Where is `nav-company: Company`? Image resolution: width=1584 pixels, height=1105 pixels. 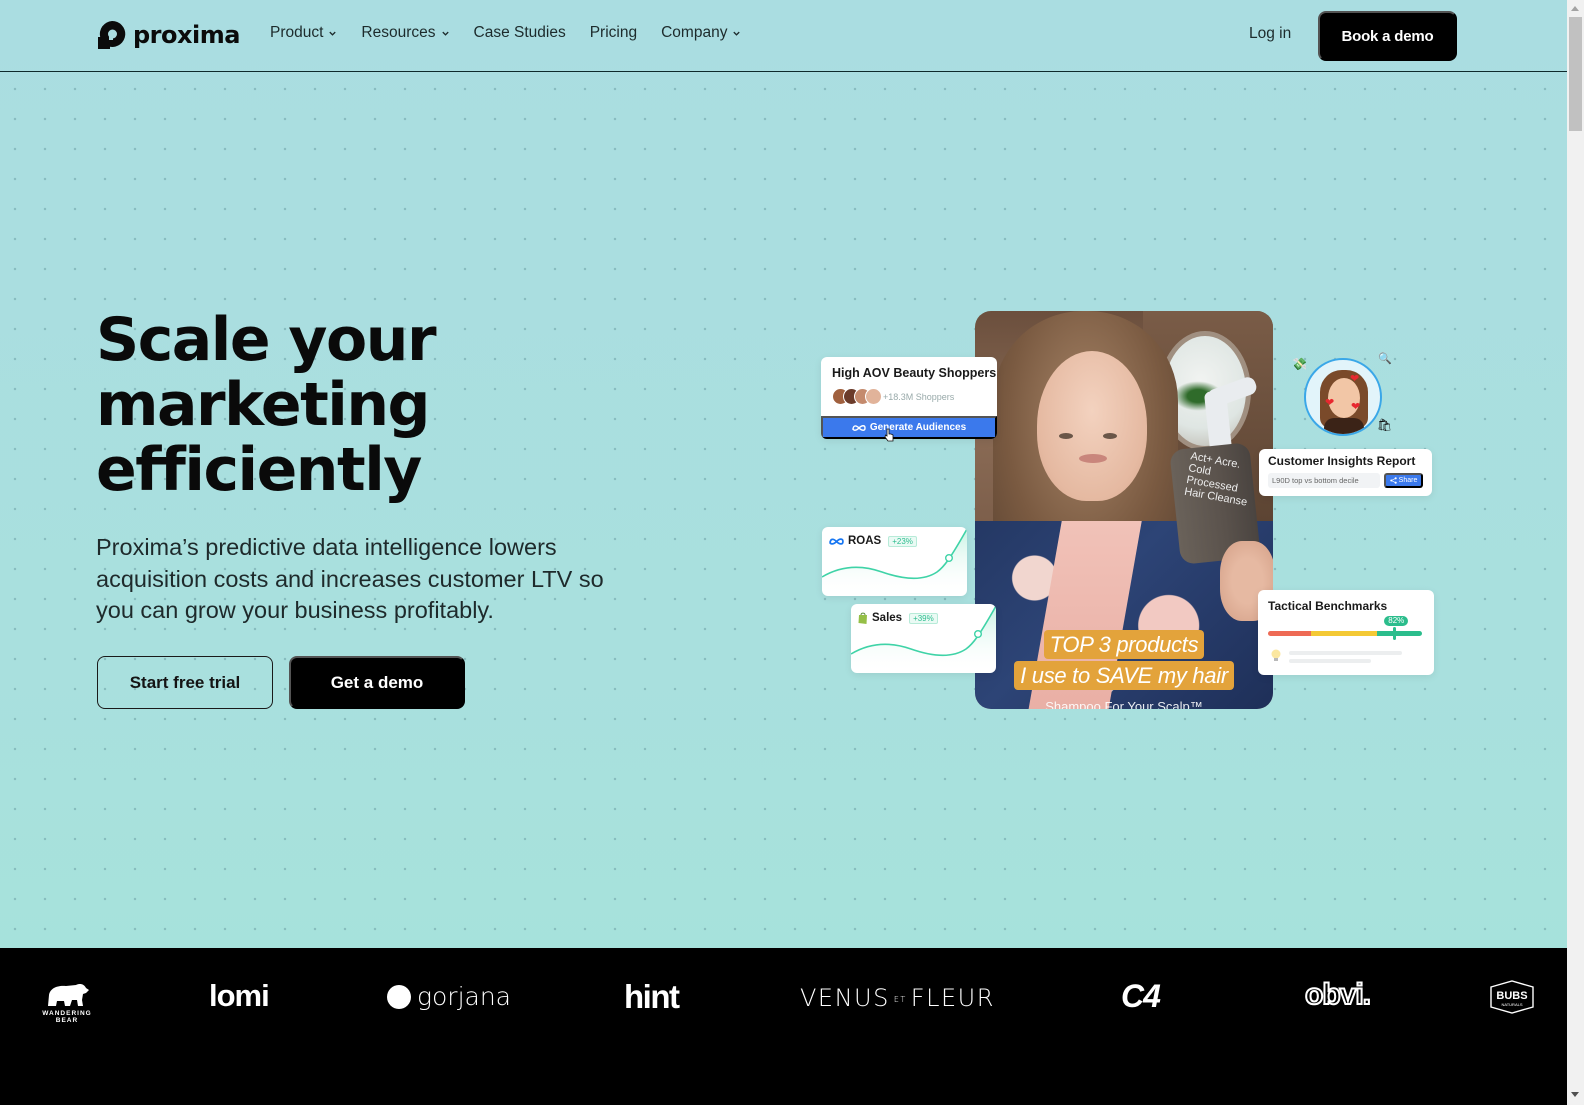 nav-company: Company is located at coordinates (701, 33).